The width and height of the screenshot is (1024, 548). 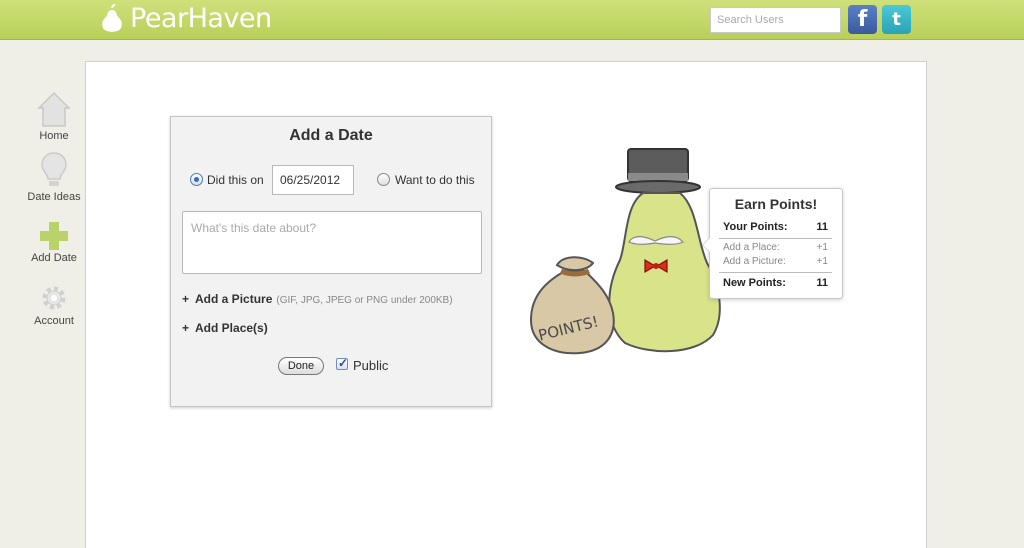 I want to click on add-picture-label: Add a Picture, so click(x=234, y=299).